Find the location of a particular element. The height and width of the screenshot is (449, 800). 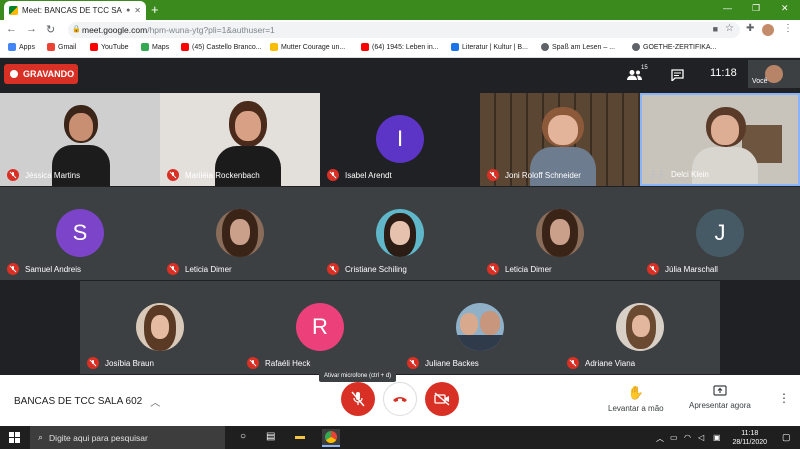

task-view-icon: ▤ is located at coordinates (270, 436).